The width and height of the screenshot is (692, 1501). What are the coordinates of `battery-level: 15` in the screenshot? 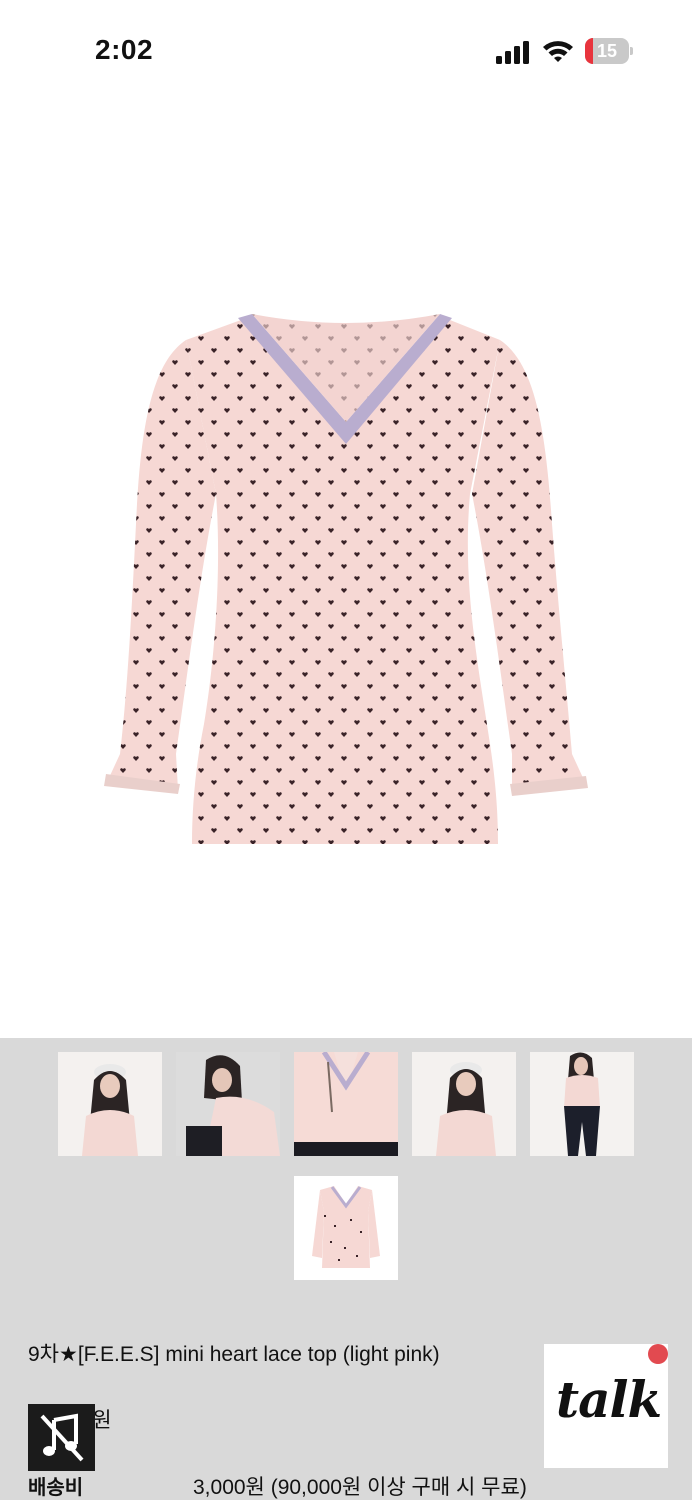 It's located at (607, 51).